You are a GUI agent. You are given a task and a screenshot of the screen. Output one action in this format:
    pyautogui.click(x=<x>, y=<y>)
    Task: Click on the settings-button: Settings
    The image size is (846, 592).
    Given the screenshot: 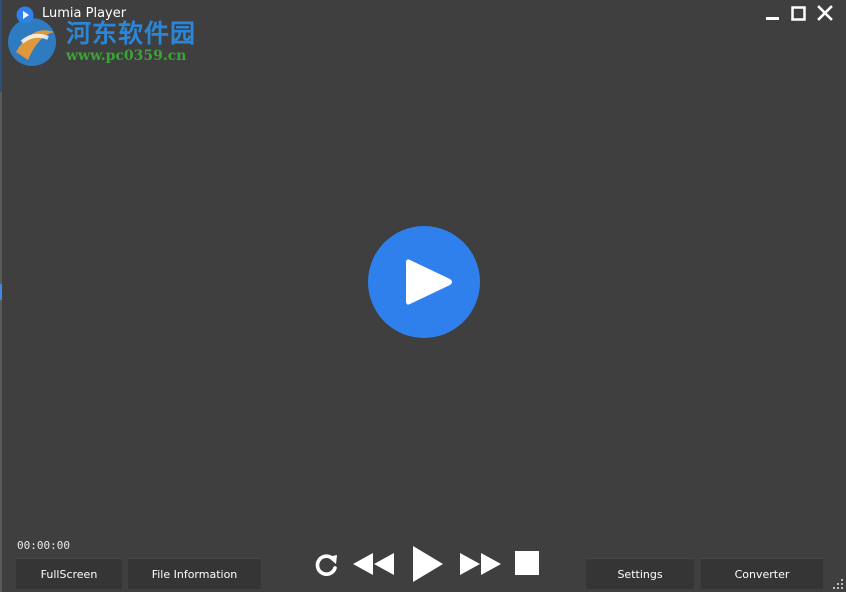 What is the action you would take?
    pyautogui.click(x=640, y=573)
    